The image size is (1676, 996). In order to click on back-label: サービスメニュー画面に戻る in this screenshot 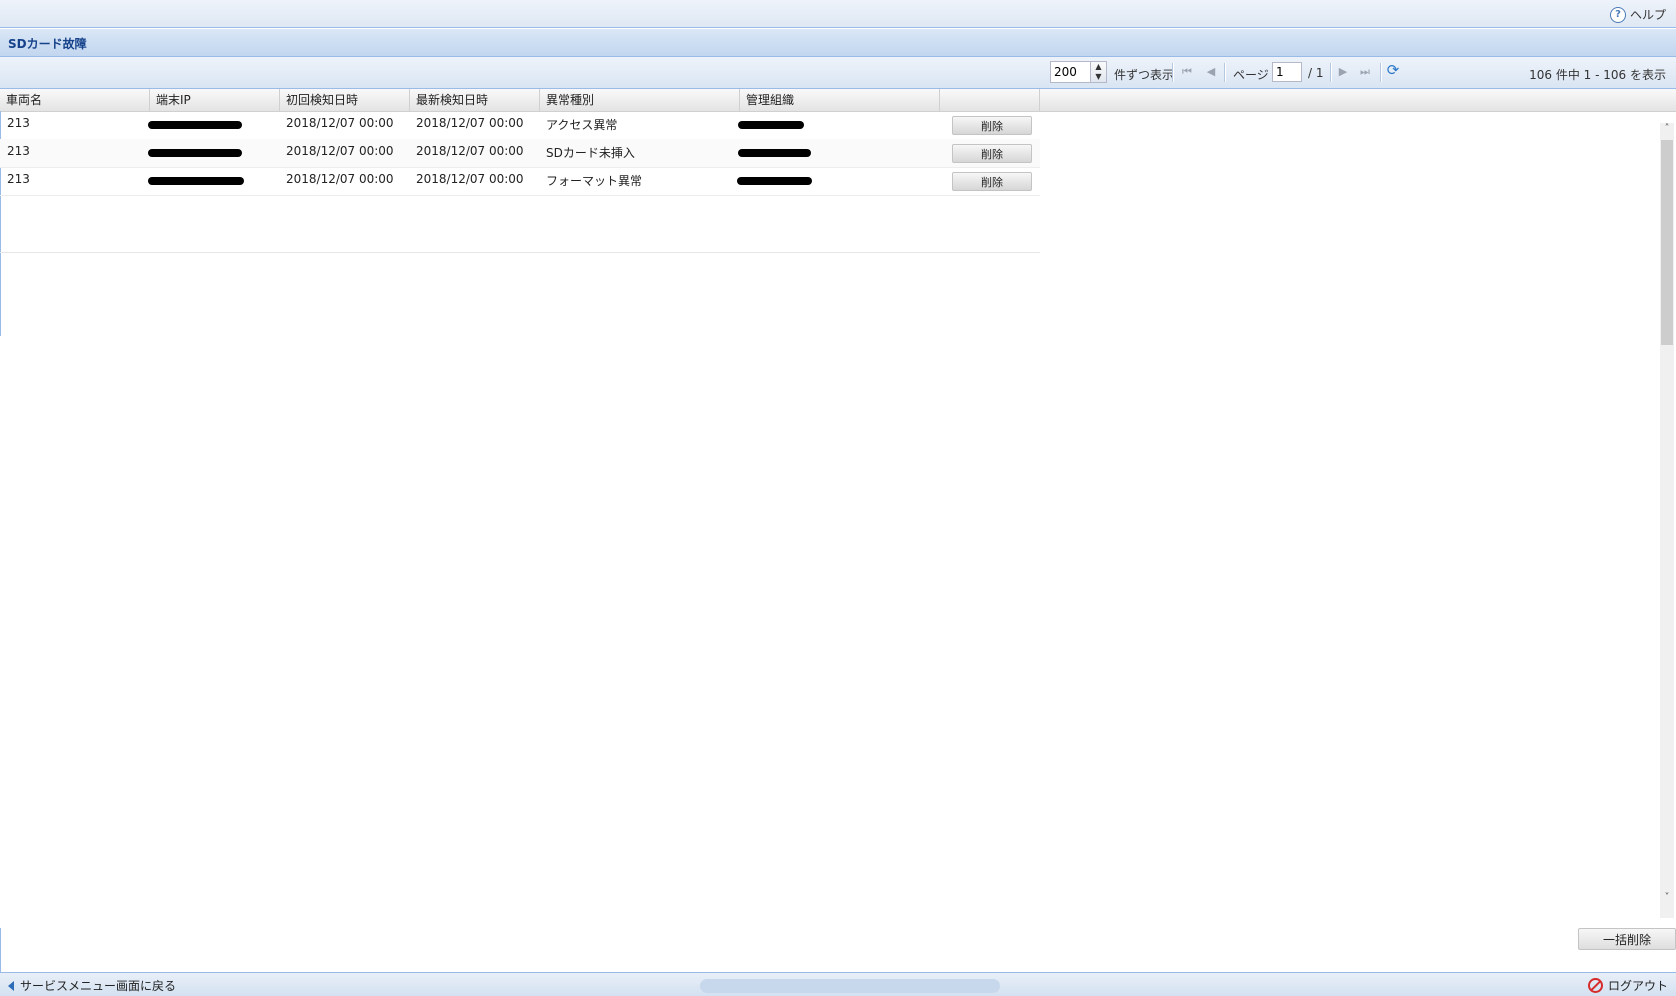, I will do `click(98, 986)`.